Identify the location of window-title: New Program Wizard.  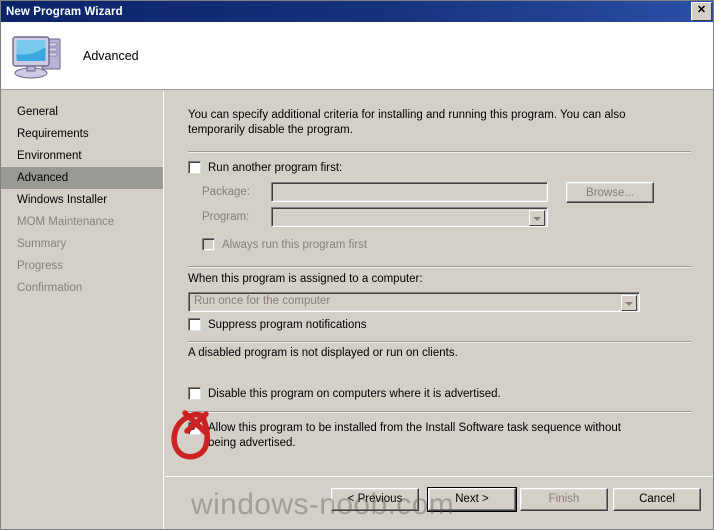
(64, 11).